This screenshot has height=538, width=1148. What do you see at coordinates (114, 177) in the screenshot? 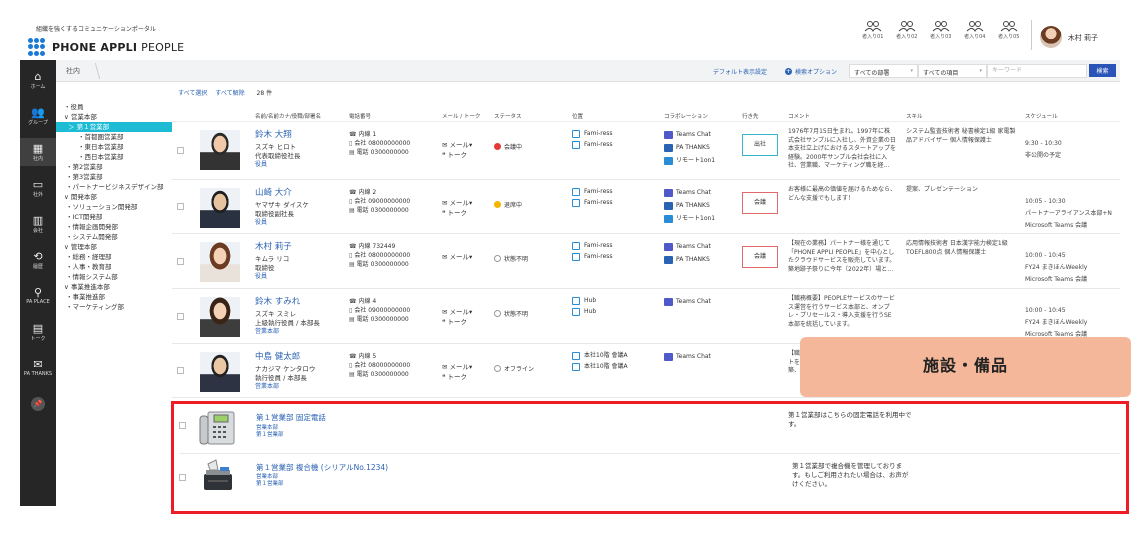
I see `tree-node: ・第3営業部` at bounding box center [114, 177].